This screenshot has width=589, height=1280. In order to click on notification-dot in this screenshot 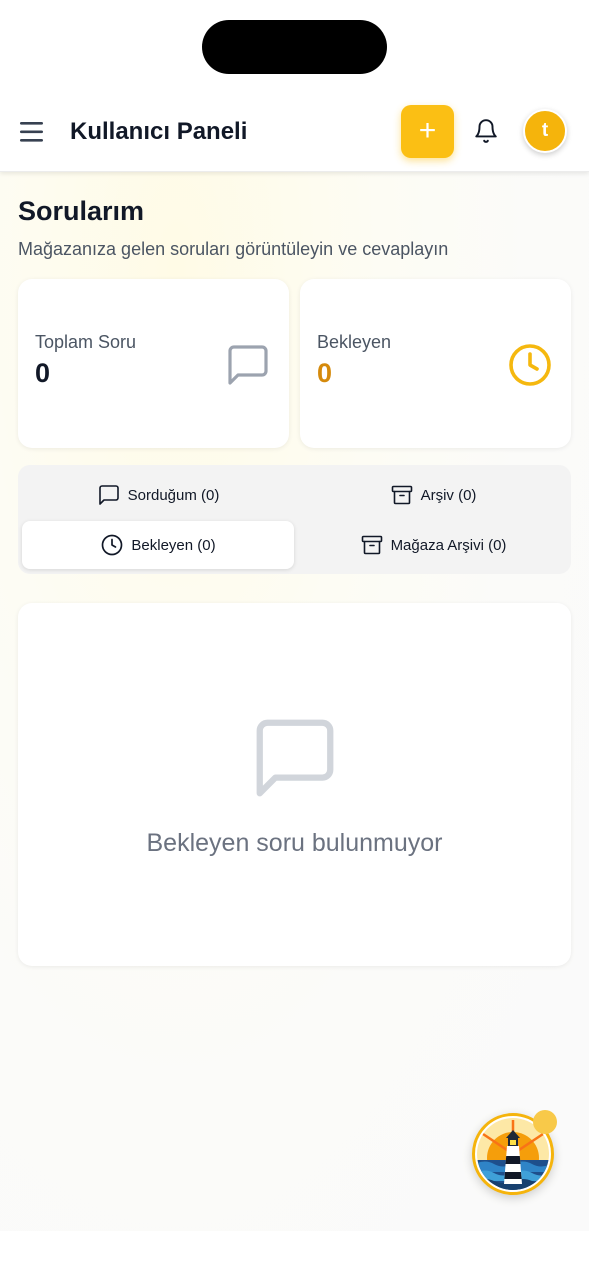, I will do `click(545, 1122)`.